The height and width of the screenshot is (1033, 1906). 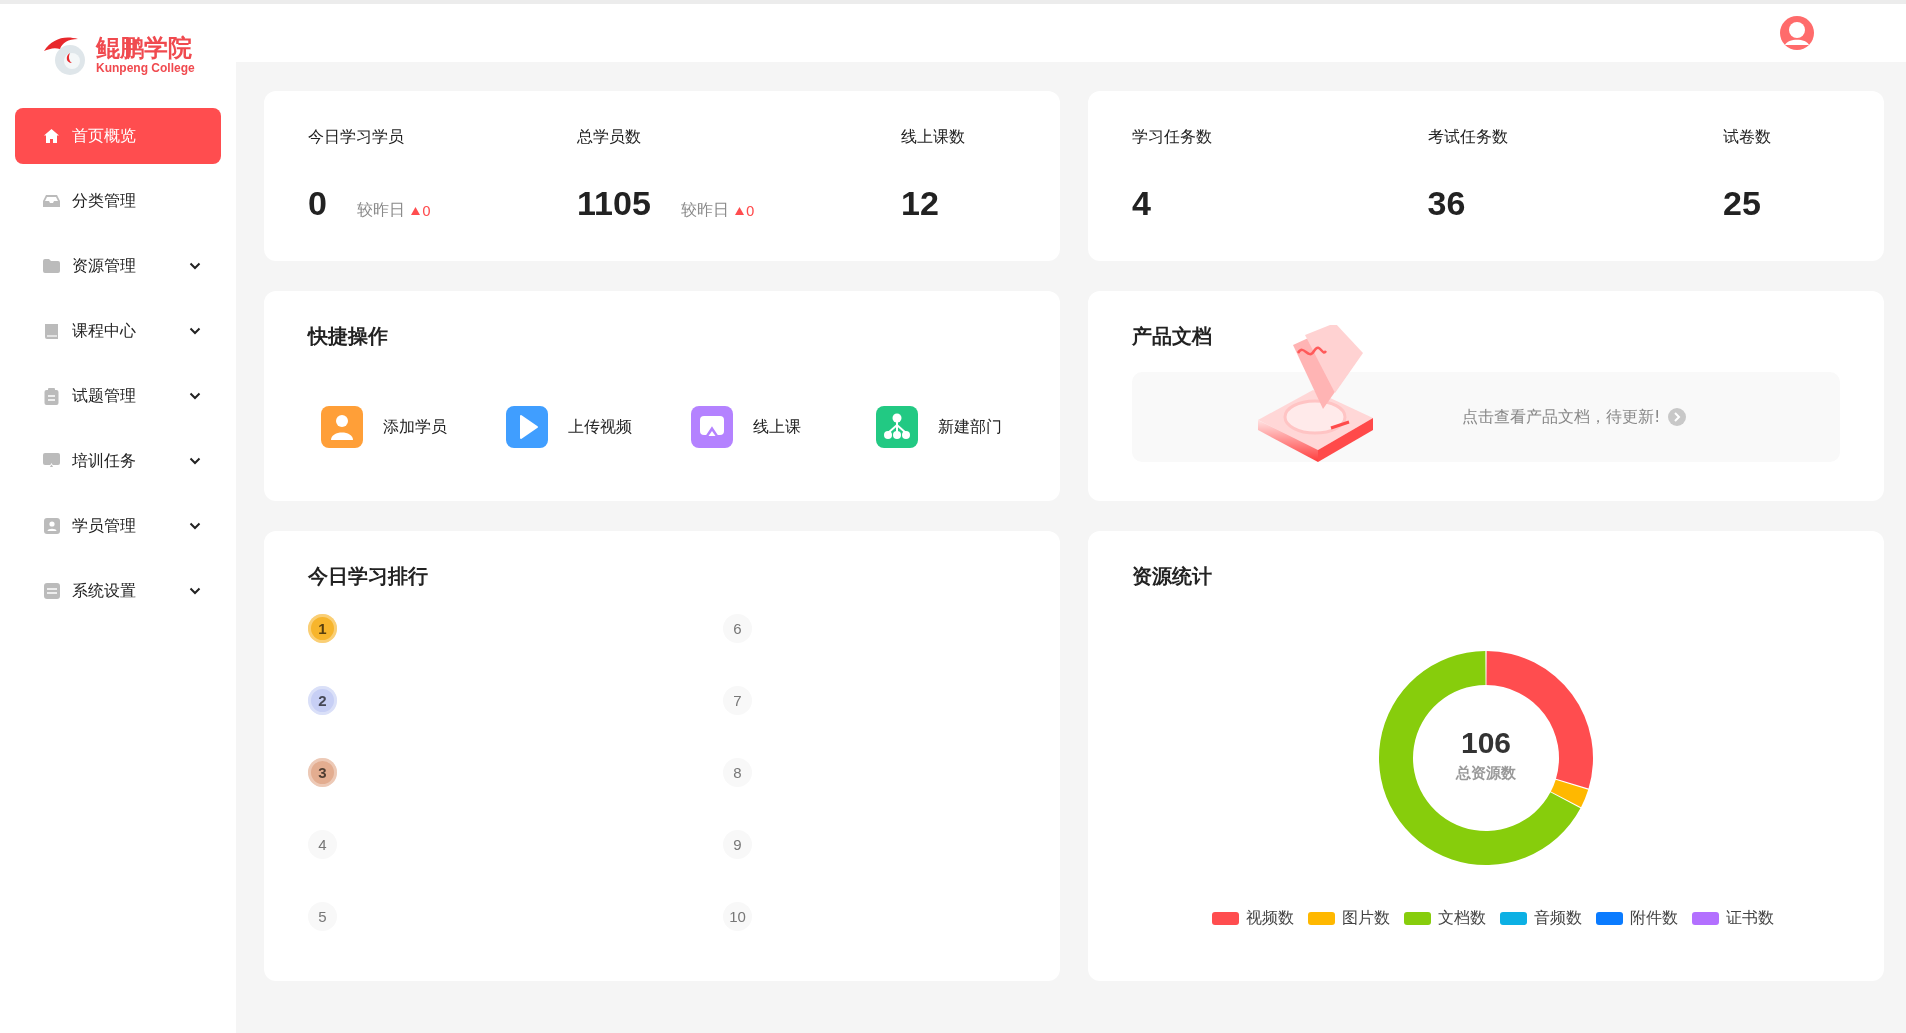 What do you see at coordinates (118, 396) in the screenshot?
I see `sidebar-item: 试题管理` at bounding box center [118, 396].